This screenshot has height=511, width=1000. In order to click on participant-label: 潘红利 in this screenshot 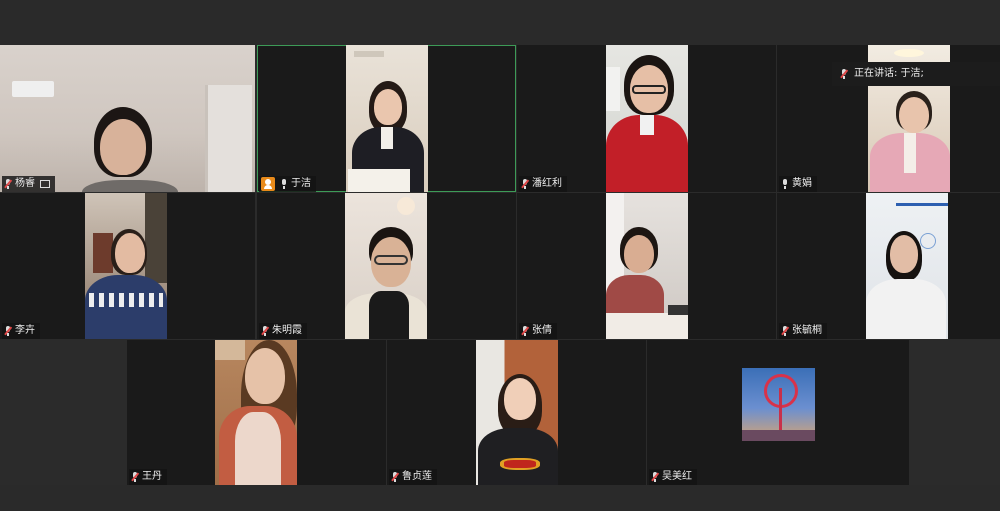, I will do `click(543, 184)`.